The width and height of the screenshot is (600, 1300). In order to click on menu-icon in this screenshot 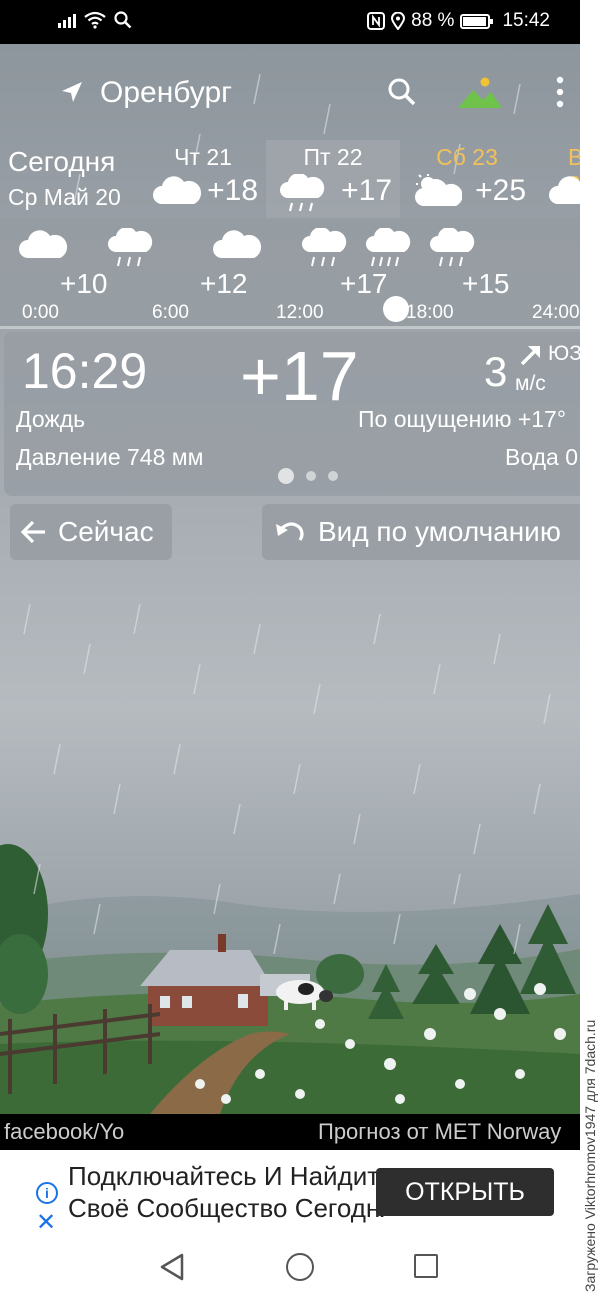, I will do `click(560, 92)`.